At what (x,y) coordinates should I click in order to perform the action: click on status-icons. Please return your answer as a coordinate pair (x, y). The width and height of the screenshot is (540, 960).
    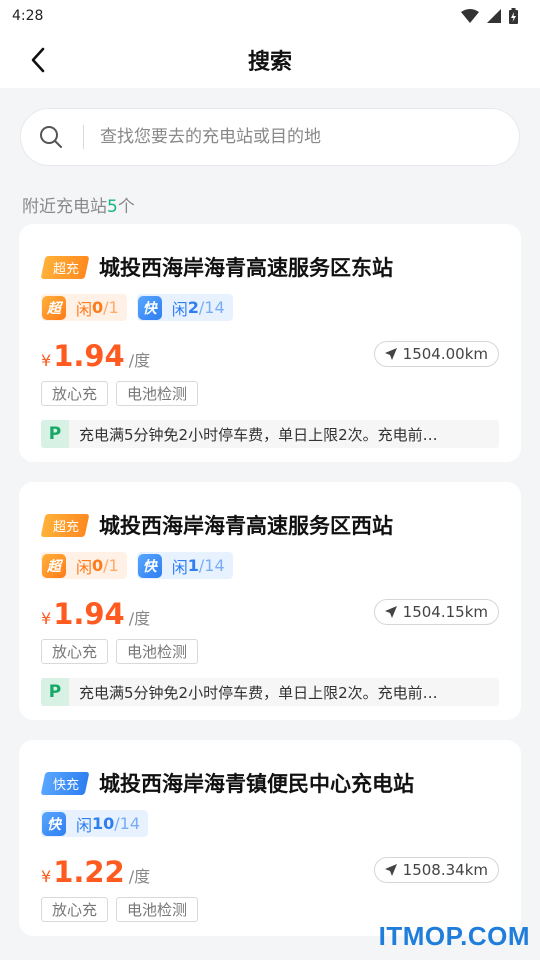
    Looking at the image, I should click on (489, 16).